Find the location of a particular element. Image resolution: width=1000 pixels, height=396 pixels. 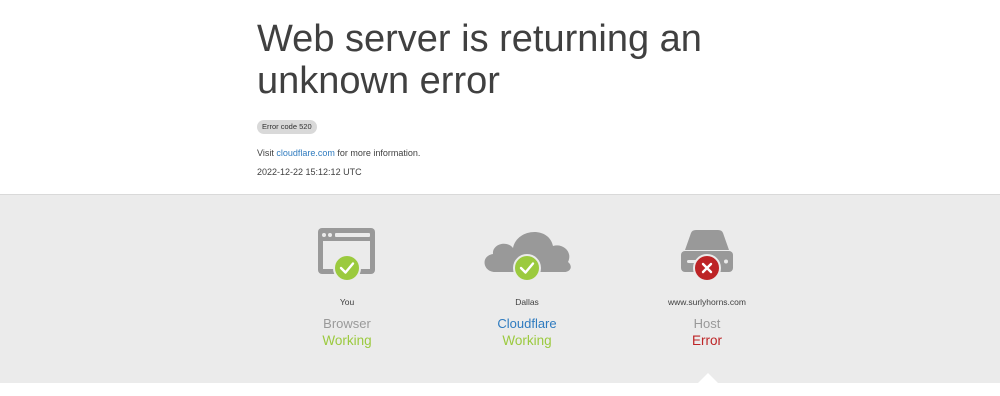

page-title: Web server is returning an unknown error is located at coordinates (479, 60).